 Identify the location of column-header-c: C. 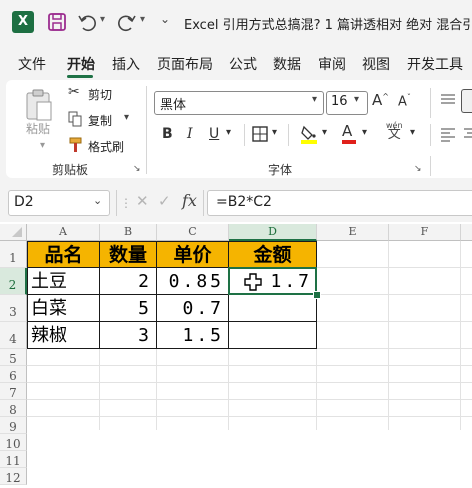
(193, 232).